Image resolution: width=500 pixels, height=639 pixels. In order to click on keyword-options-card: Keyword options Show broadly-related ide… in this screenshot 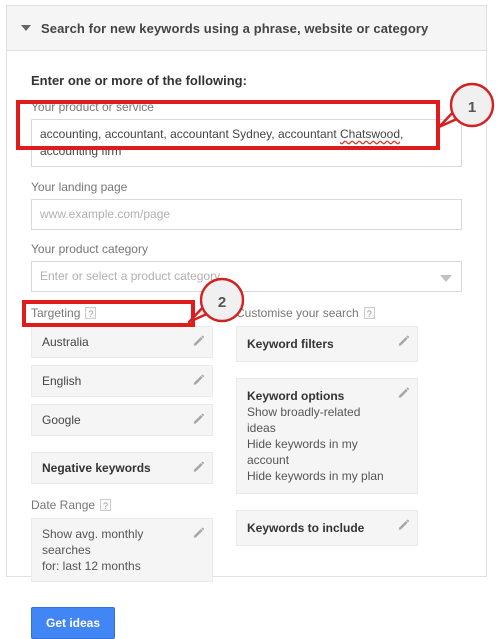, I will do `click(327, 436)`.